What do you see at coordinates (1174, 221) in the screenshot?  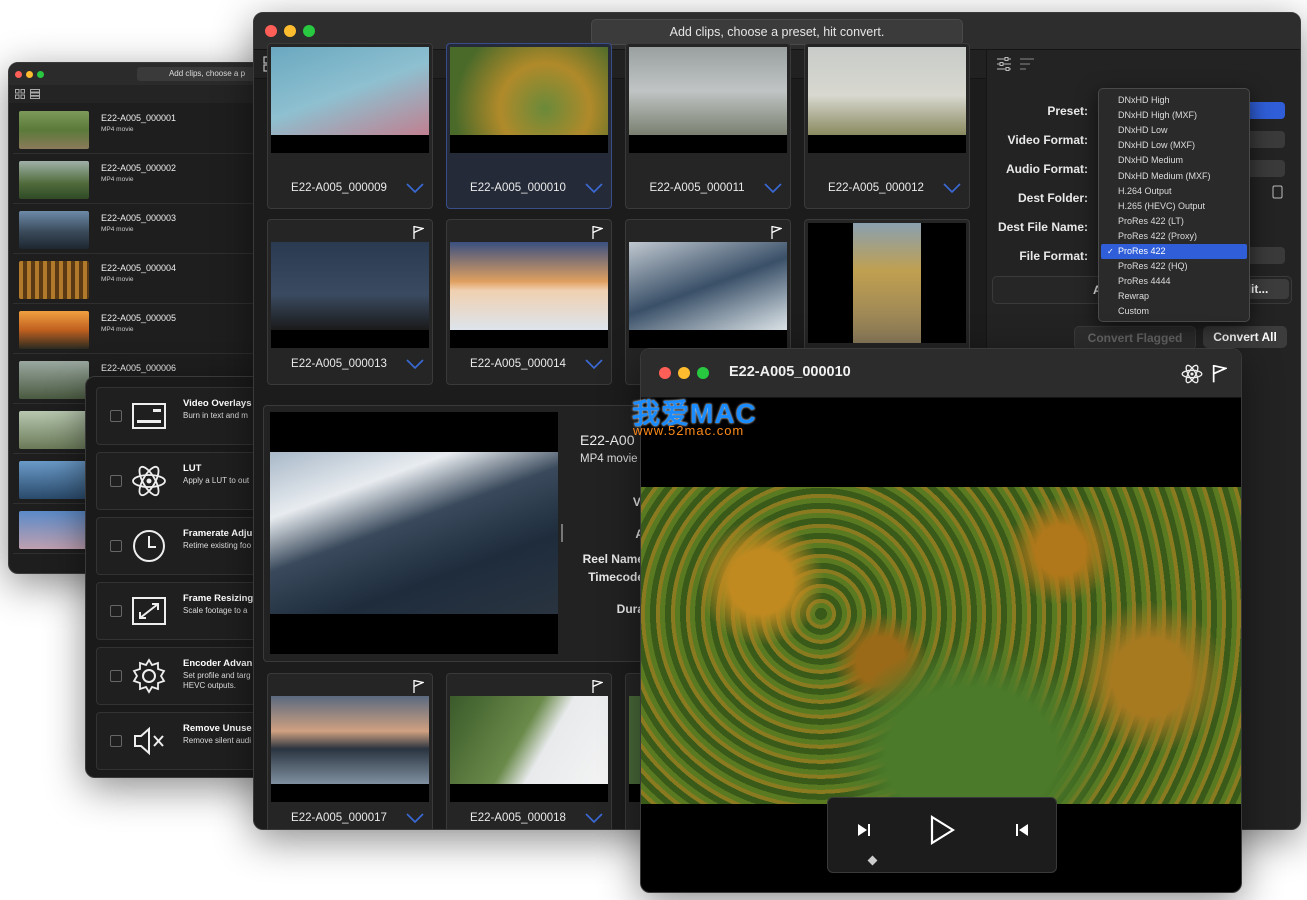 I see `preset-option: ProRes 422 (LT)` at bounding box center [1174, 221].